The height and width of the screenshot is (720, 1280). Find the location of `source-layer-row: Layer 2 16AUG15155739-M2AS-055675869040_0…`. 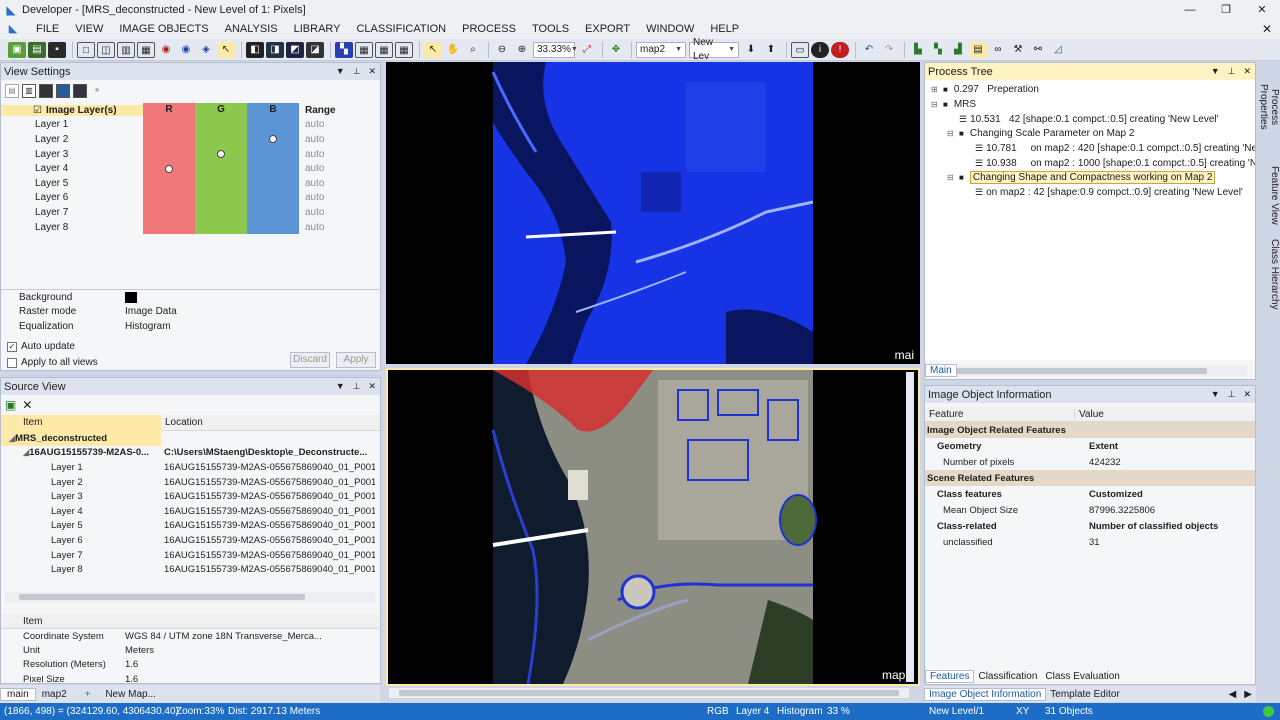

source-layer-row: Layer 2 16AUG15155739-M2AS-055675869040_0… is located at coordinates (190, 482).